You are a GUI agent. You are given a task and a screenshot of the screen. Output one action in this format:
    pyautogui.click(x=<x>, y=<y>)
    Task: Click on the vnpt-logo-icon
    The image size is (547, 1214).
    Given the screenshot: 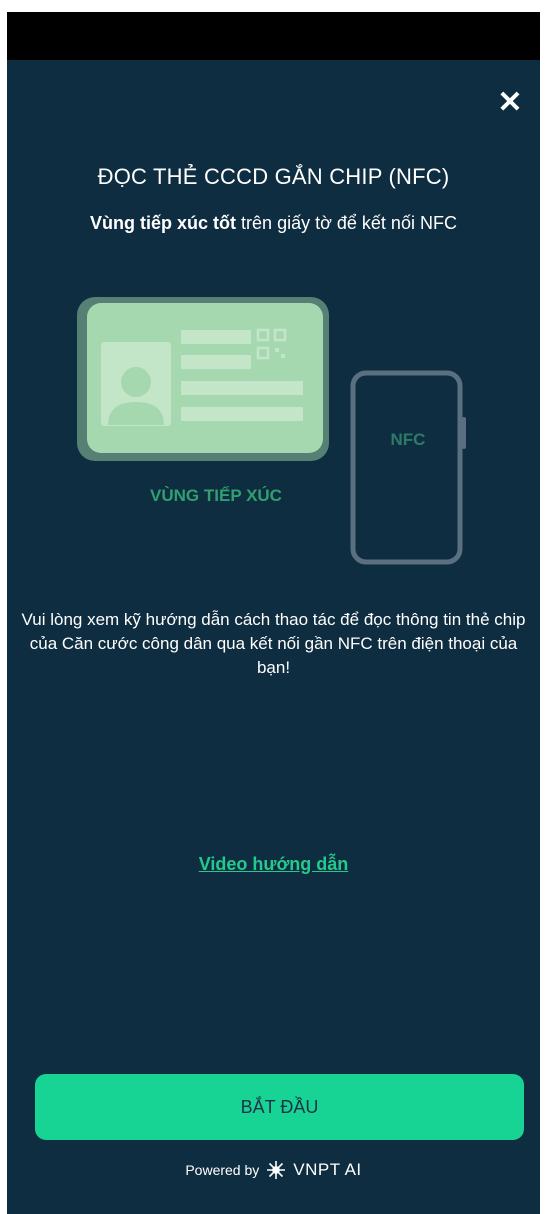 What is the action you would take?
    pyautogui.click(x=276, y=1170)
    